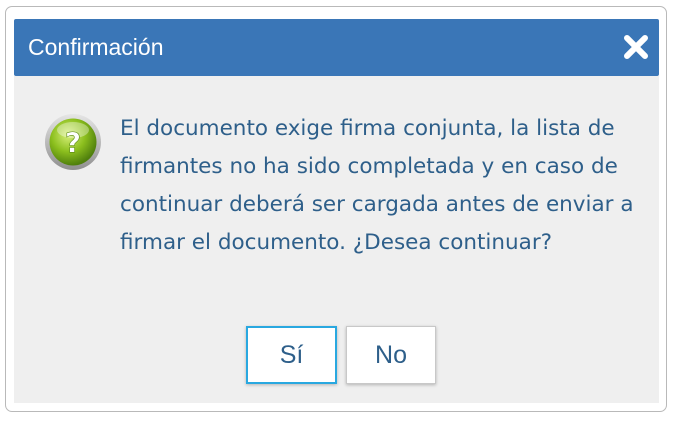 This screenshot has height=422, width=677. What do you see at coordinates (96, 47) in the screenshot?
I see `dialog-title: Confirmación` at bounding box center [96, 47].